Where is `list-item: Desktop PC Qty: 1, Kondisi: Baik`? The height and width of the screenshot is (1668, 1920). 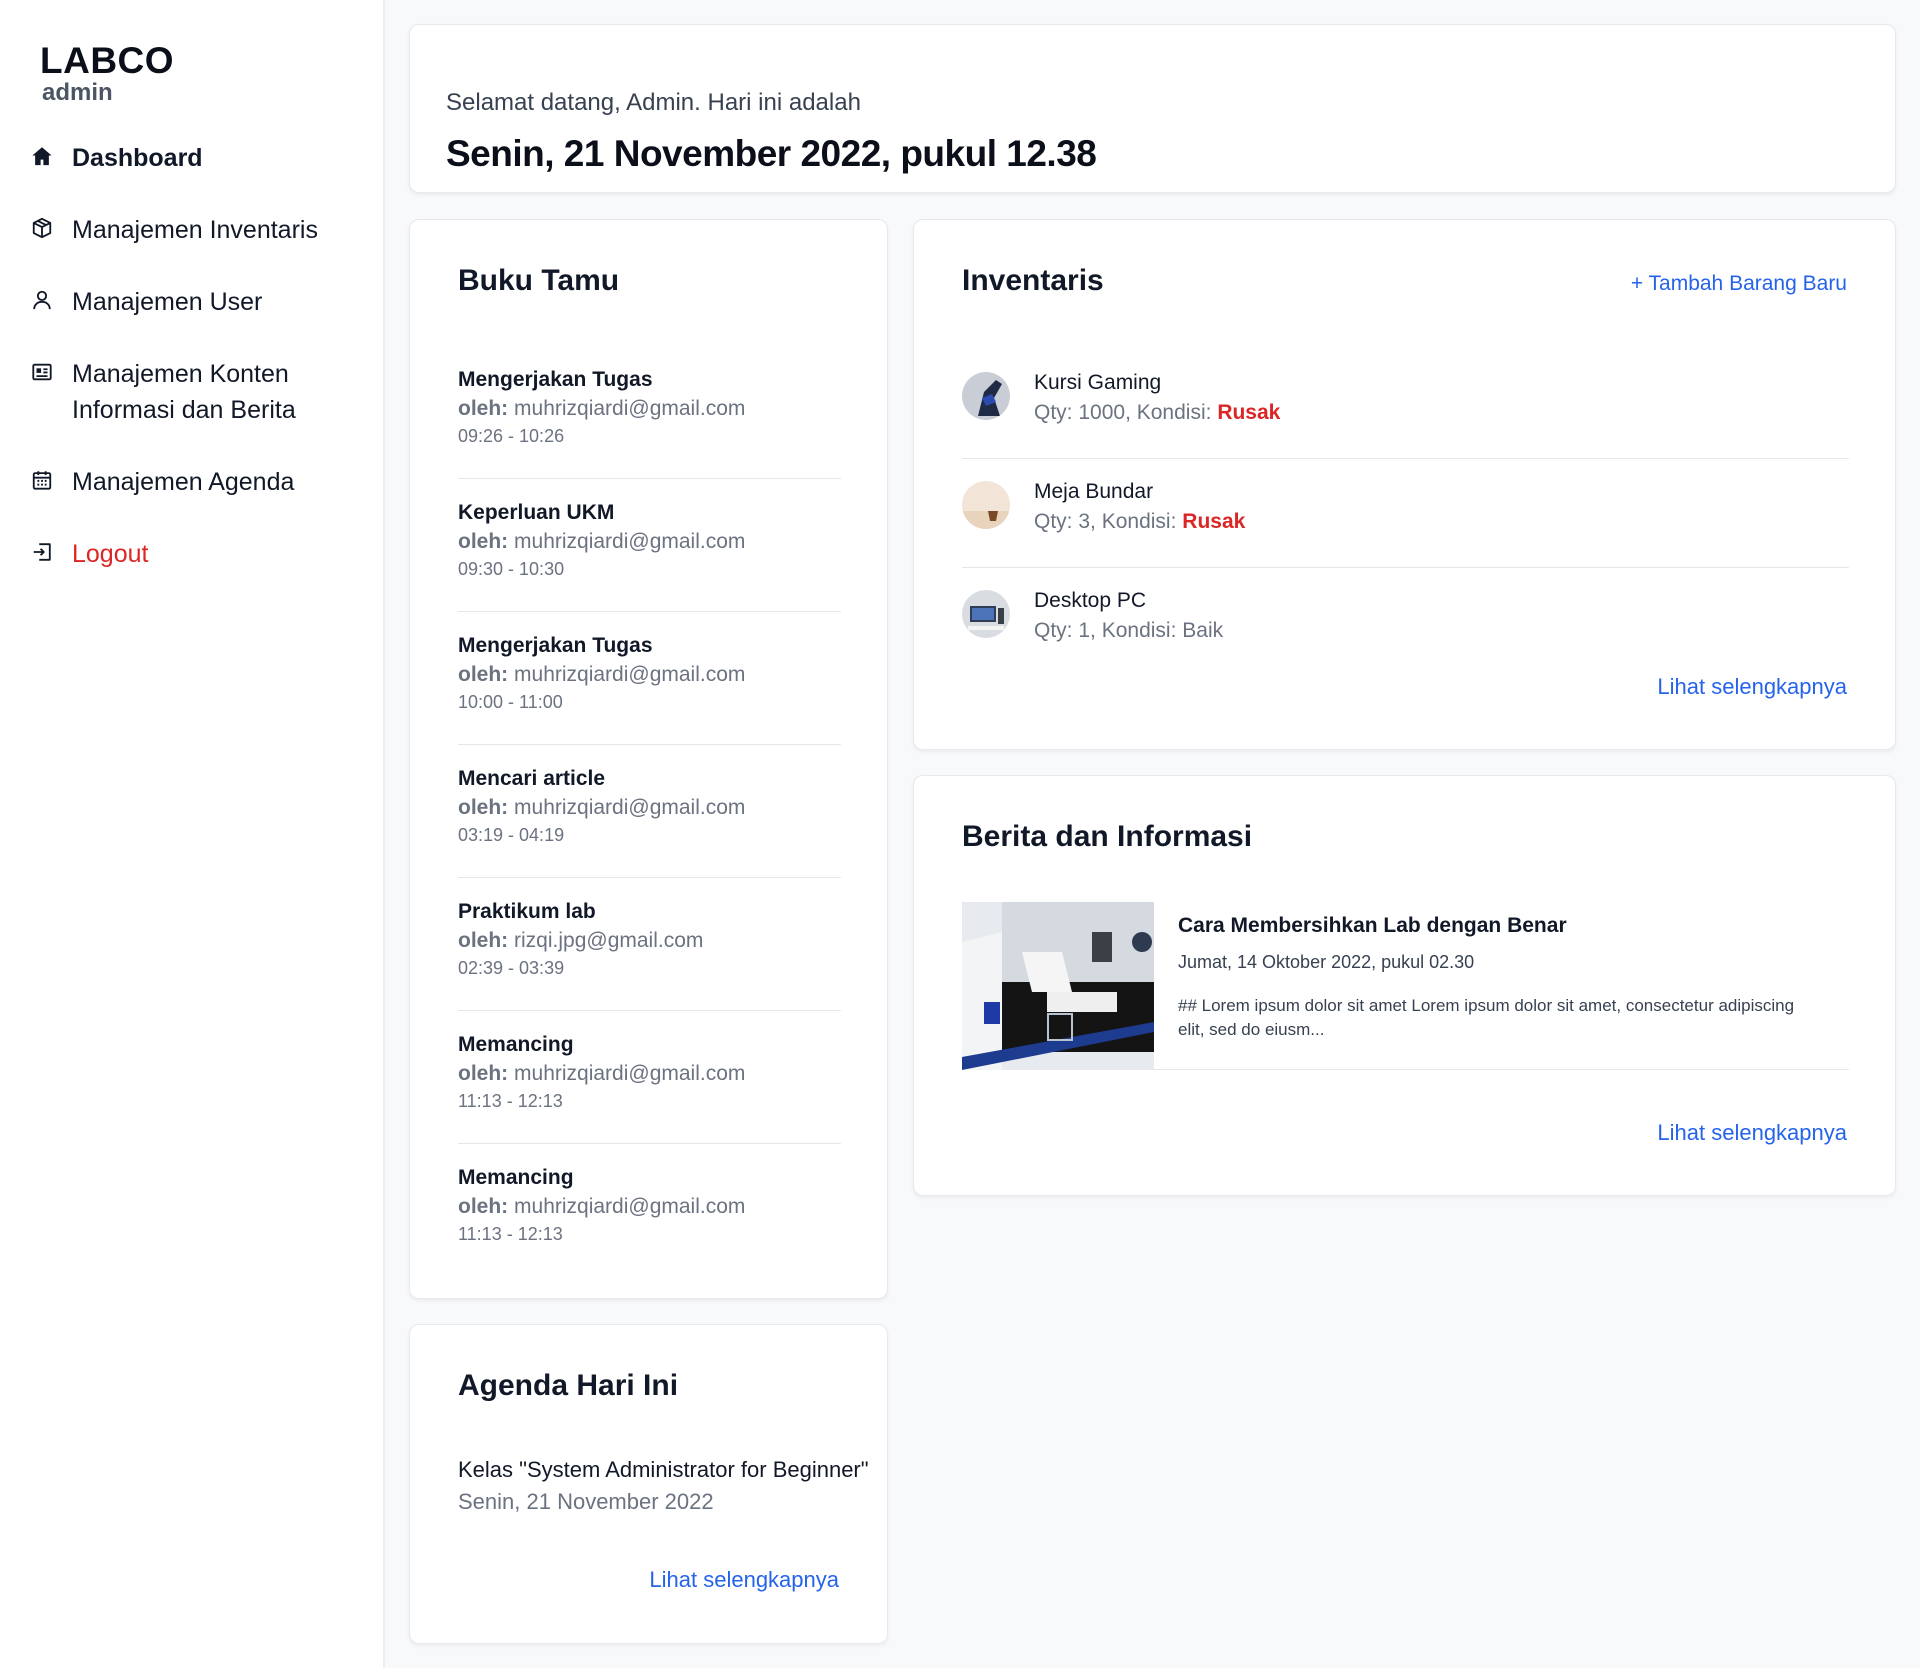 list-item: Desktop PC Qty: 1, Kondisi: Baik is located at coordinates (1405, 622).